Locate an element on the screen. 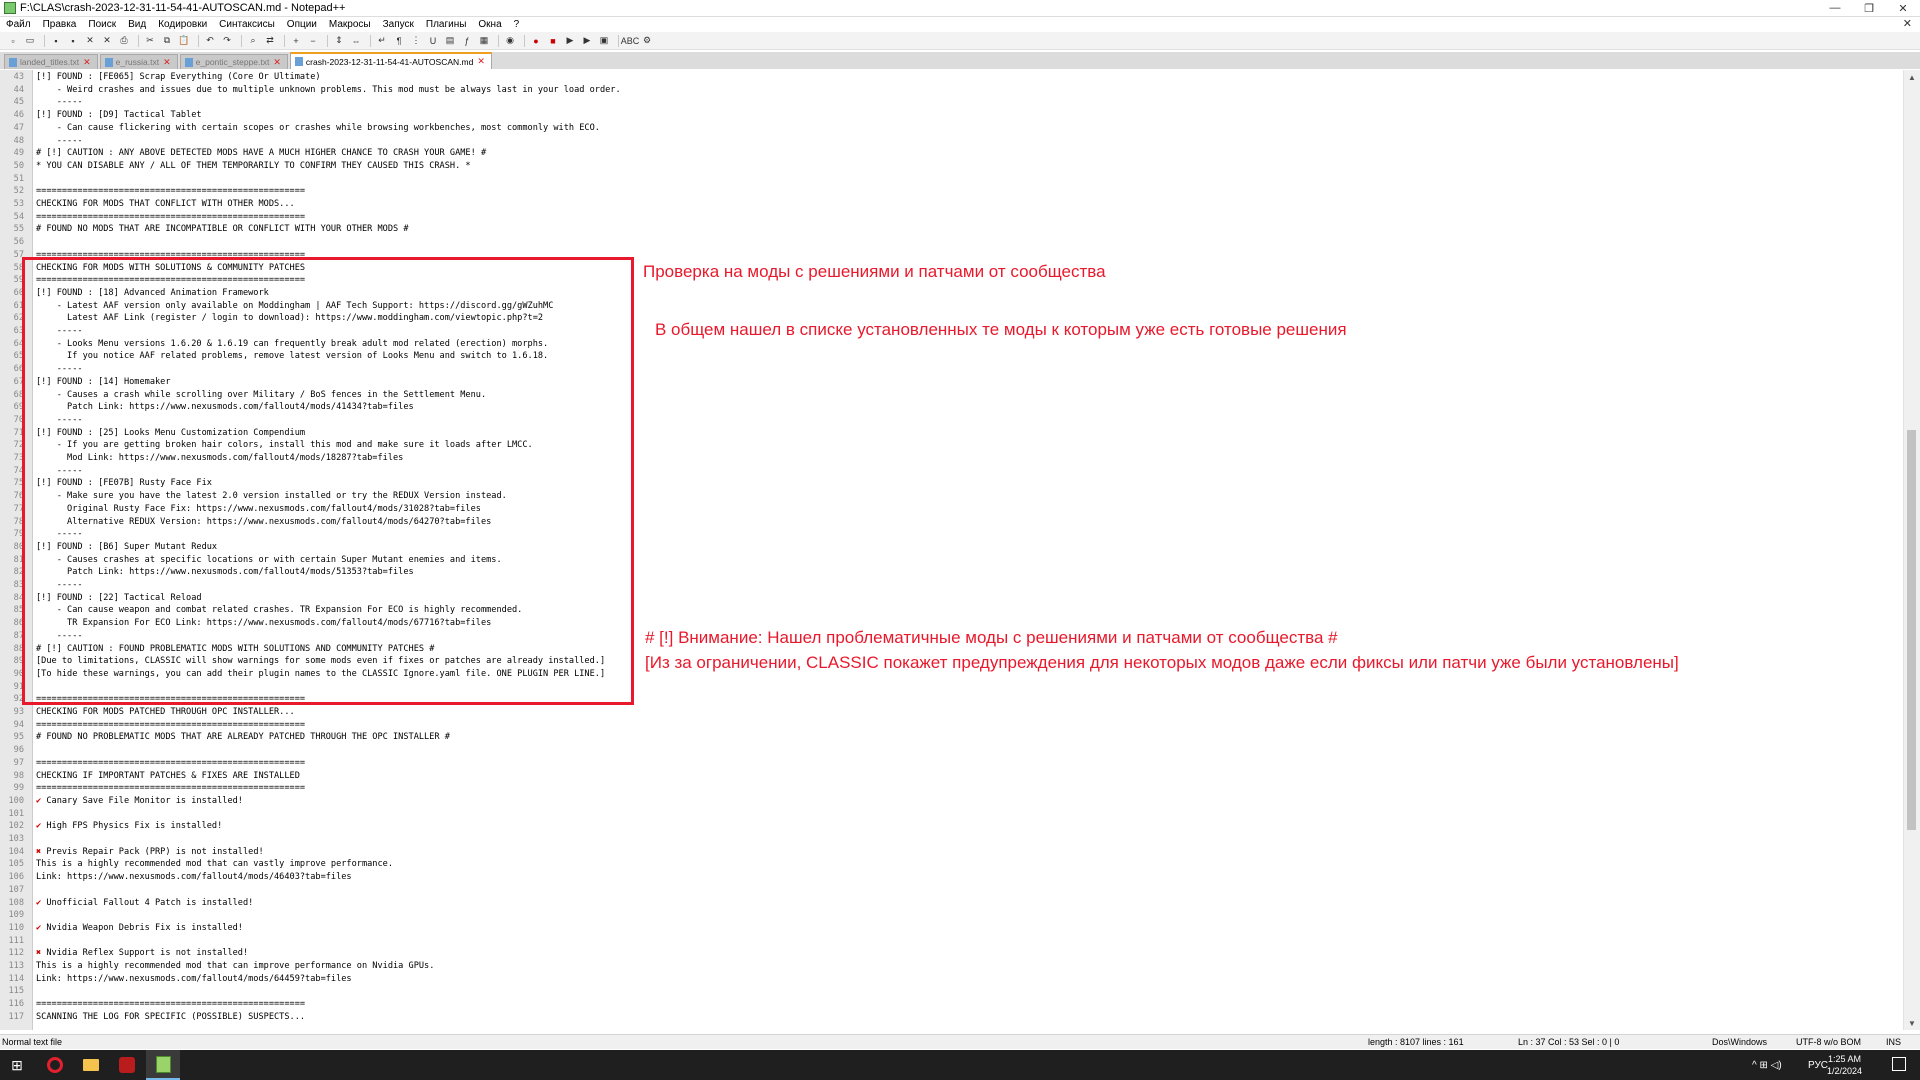  menu-language: Синтаксисы is located at coordinates (247, 24).